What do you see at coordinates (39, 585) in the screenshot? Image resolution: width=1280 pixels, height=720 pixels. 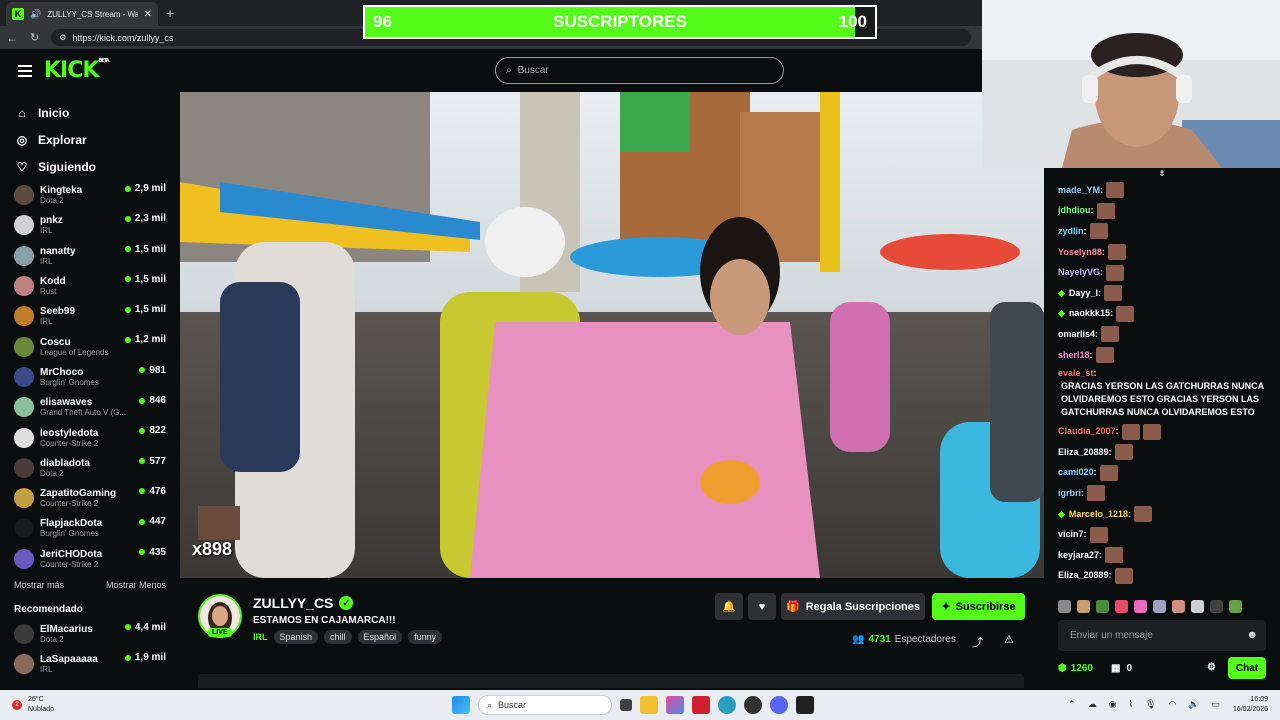 I see `show-more-button: Mostrar más` at bounding box center [39, 585].